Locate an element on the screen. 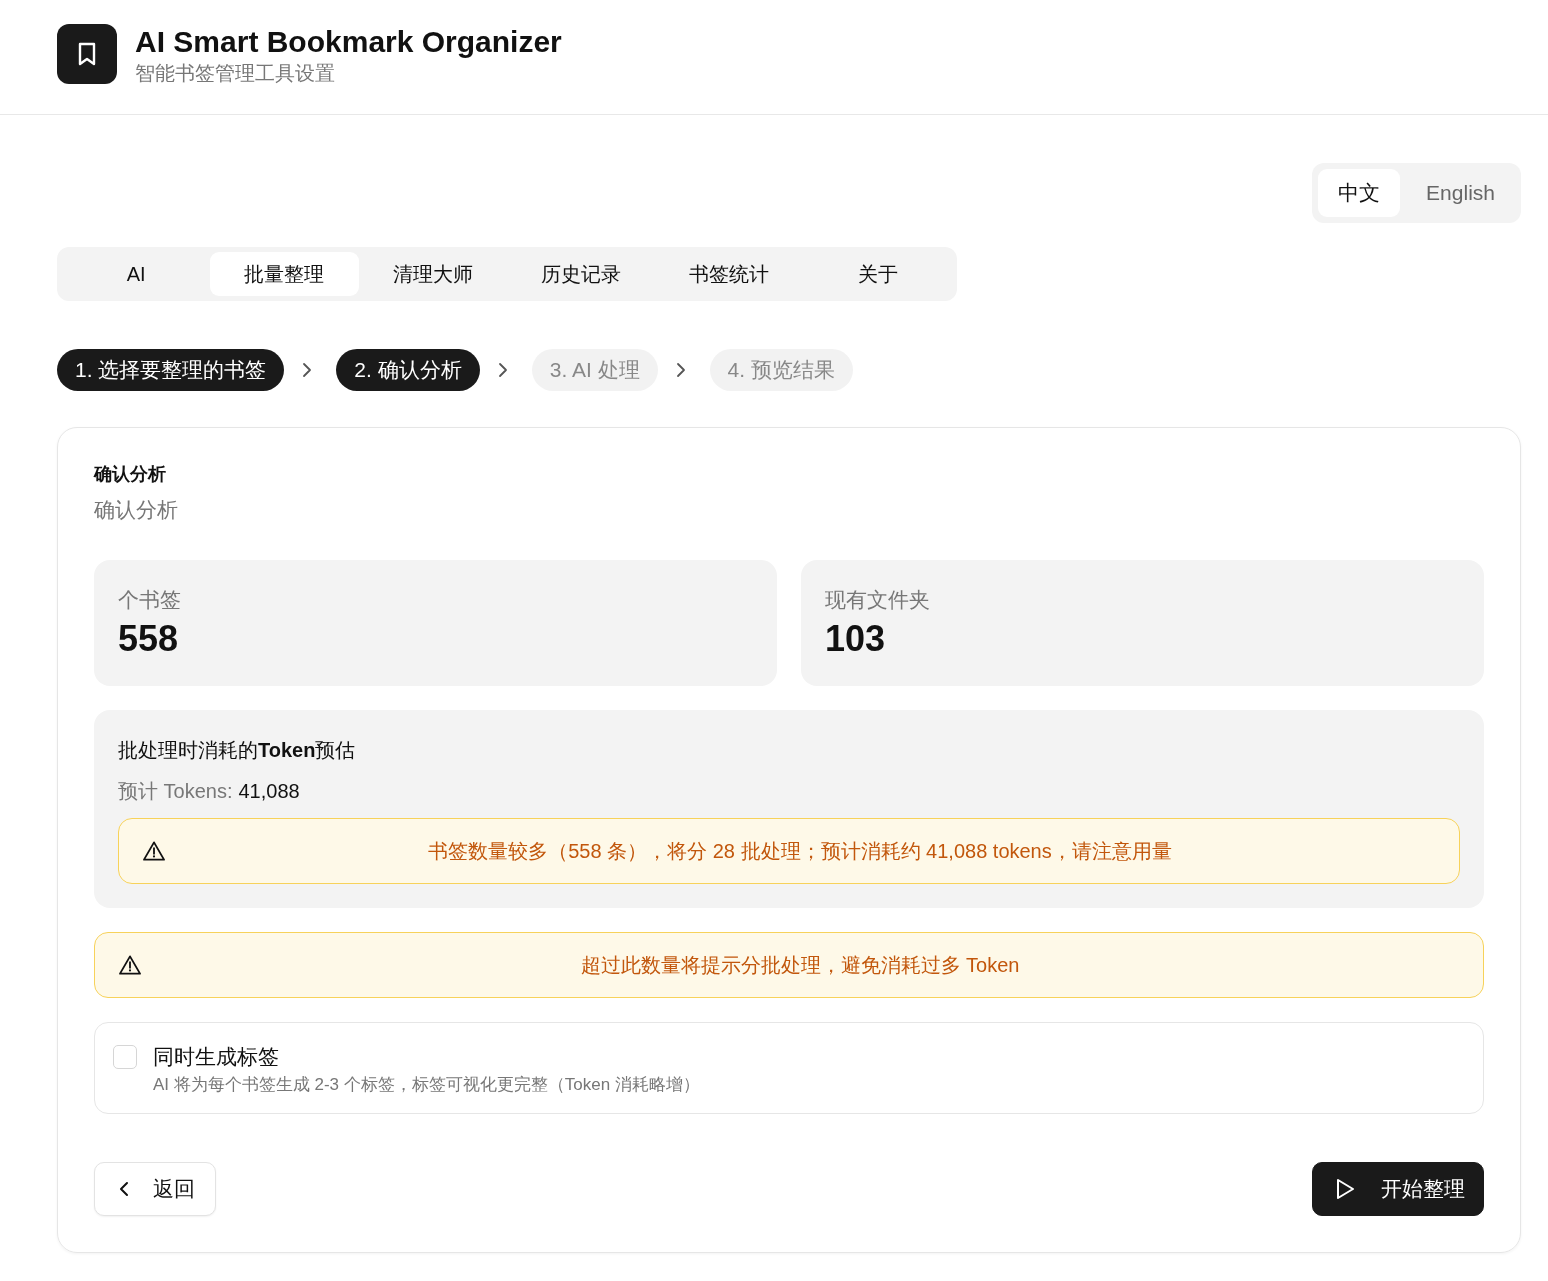 The image size is (1548, 1281). tab: 批量整理 is located at coordinates (284, 274).